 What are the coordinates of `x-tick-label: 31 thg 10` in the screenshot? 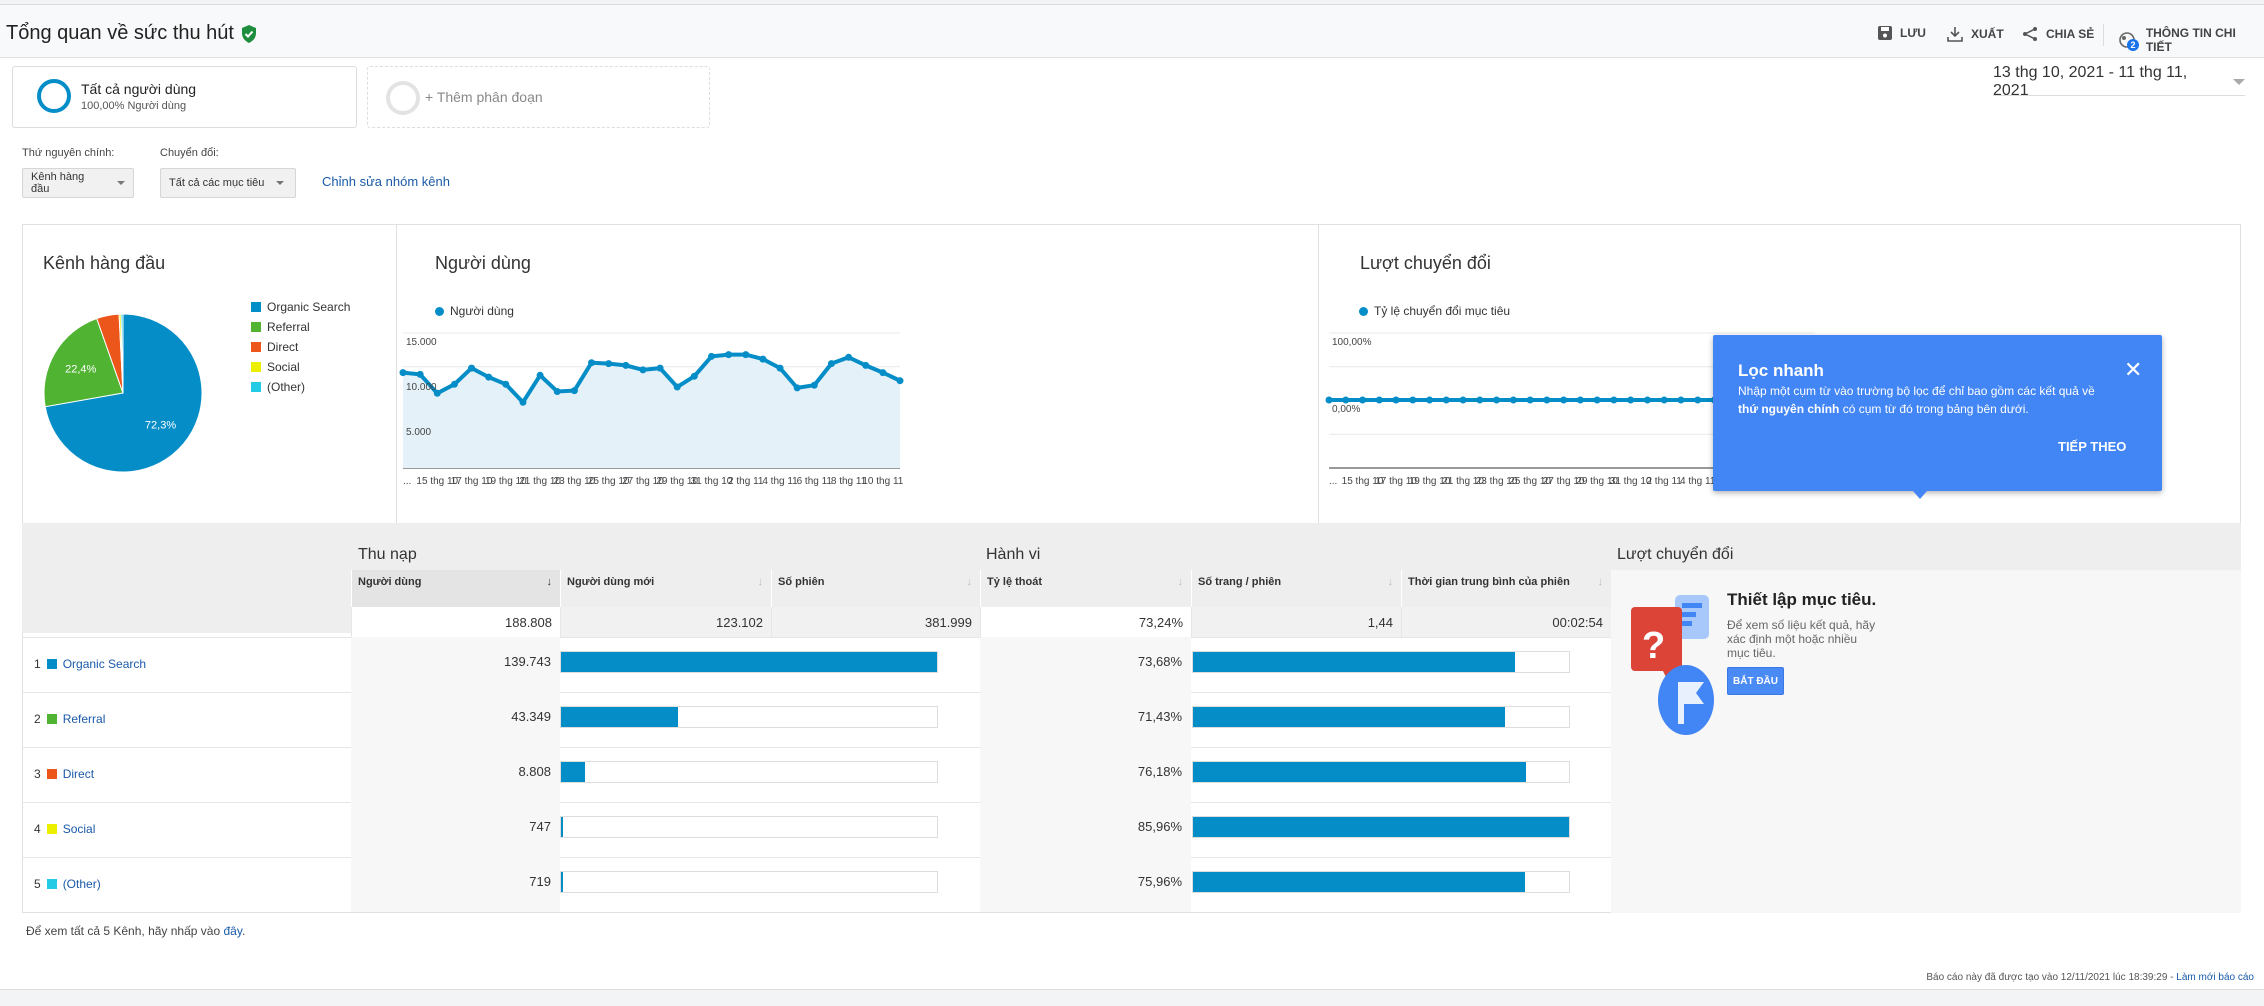 It's located at (712, 481).